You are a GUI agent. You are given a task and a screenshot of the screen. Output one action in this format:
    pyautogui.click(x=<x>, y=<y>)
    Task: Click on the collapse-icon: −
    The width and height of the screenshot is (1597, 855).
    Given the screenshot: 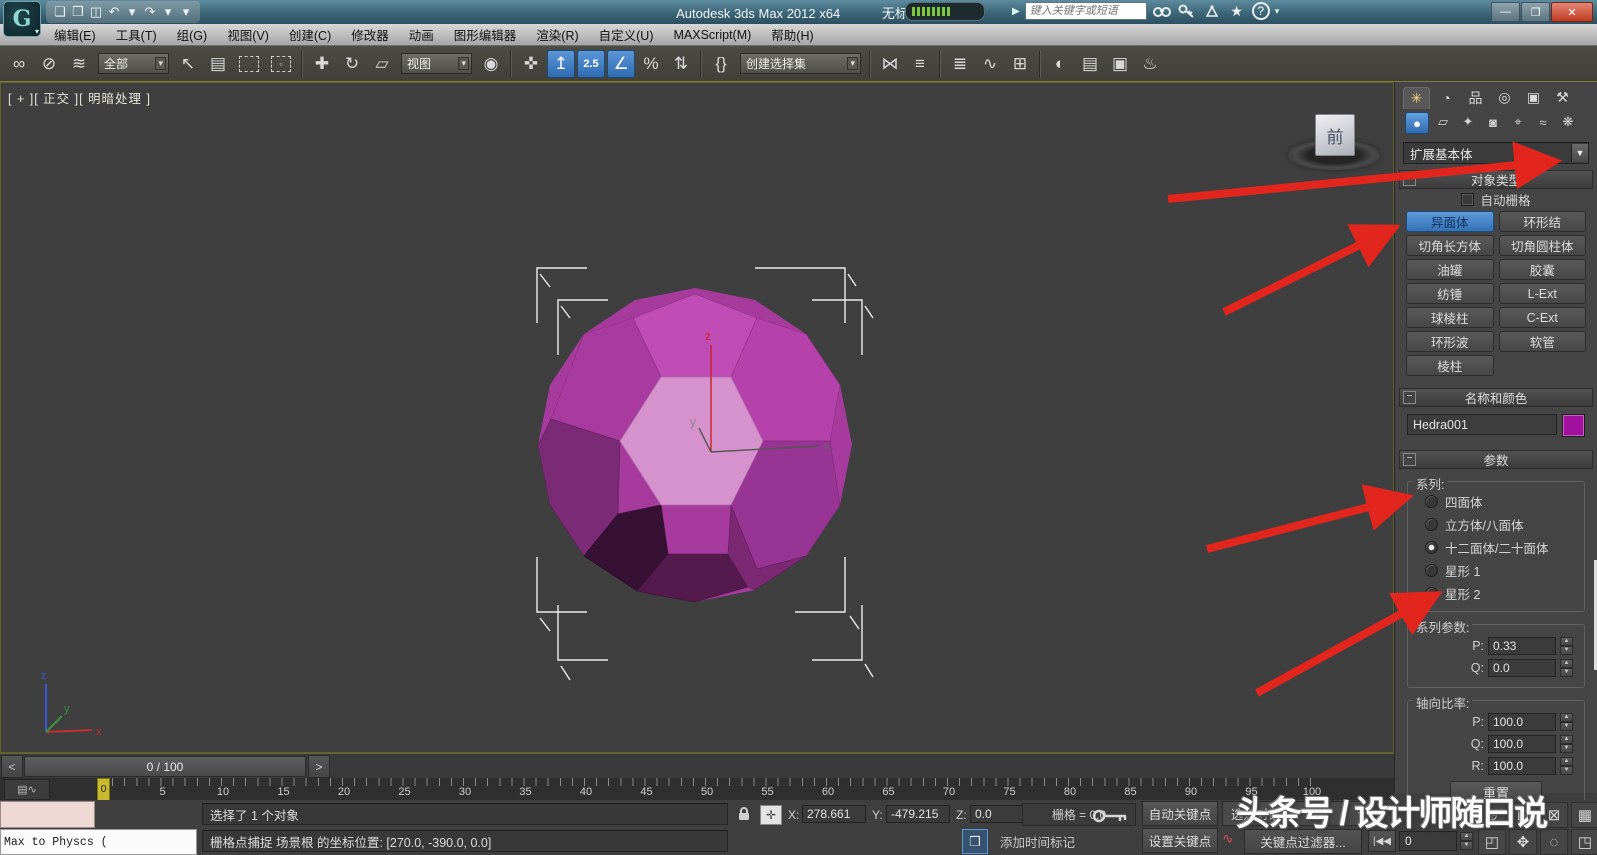 What is the action you would take?
    pyautogui.click(x=1409, y=397)
    